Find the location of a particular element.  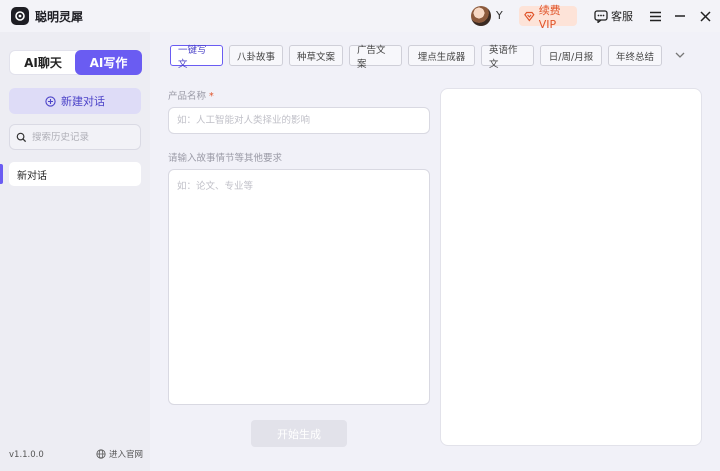

chevron-down-icon is located at coordinates (680, 55).